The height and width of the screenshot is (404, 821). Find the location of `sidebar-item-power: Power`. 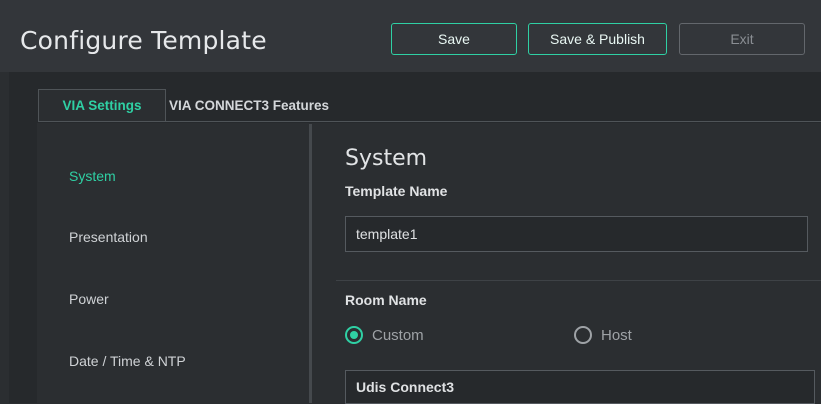

sidebar-item-power: Power is located at coordinates (89, 299).